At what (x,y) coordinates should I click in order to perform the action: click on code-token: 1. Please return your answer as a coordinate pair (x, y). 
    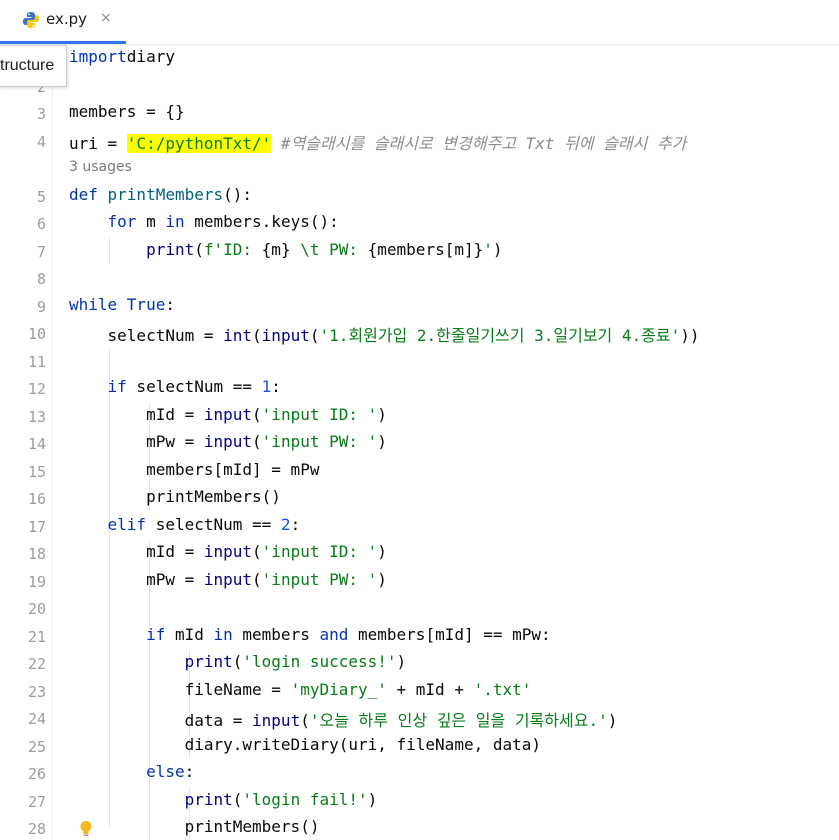
    Looking at the image, I should click on (266, 386).